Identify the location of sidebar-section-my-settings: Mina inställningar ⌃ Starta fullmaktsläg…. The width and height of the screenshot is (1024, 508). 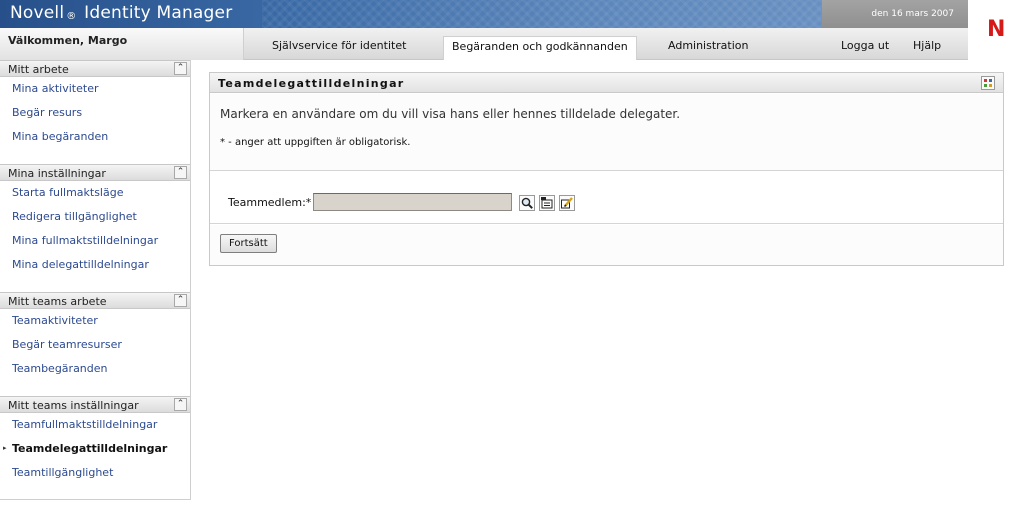
(95, 220).